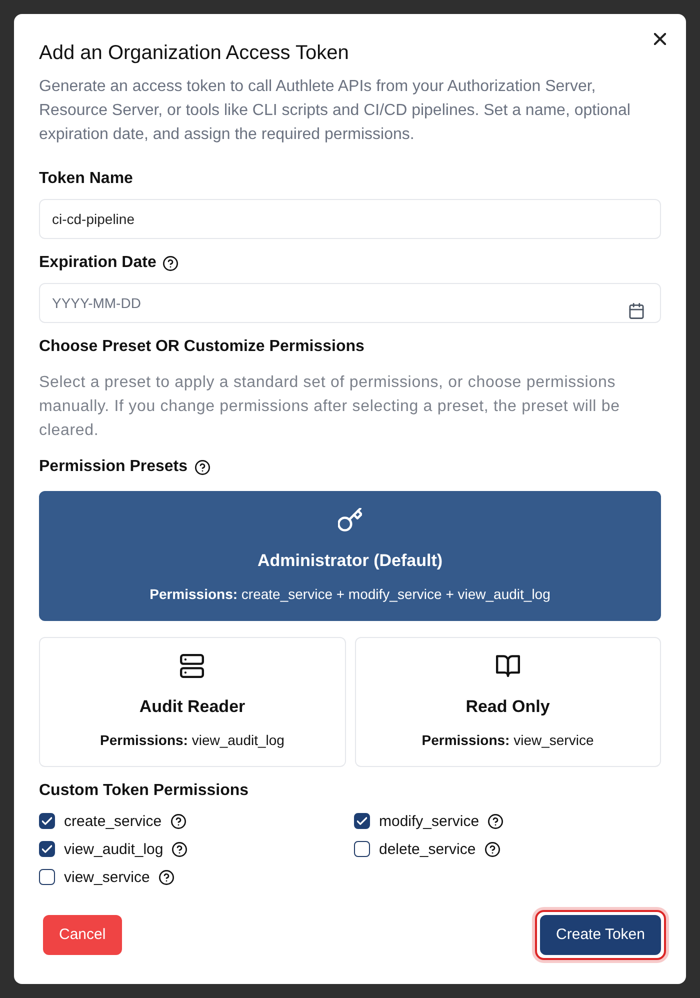  Describe the element at coordinates (508, 740) in the screenshot. I see `preset-permissions: Permissions: view_service` at that location.